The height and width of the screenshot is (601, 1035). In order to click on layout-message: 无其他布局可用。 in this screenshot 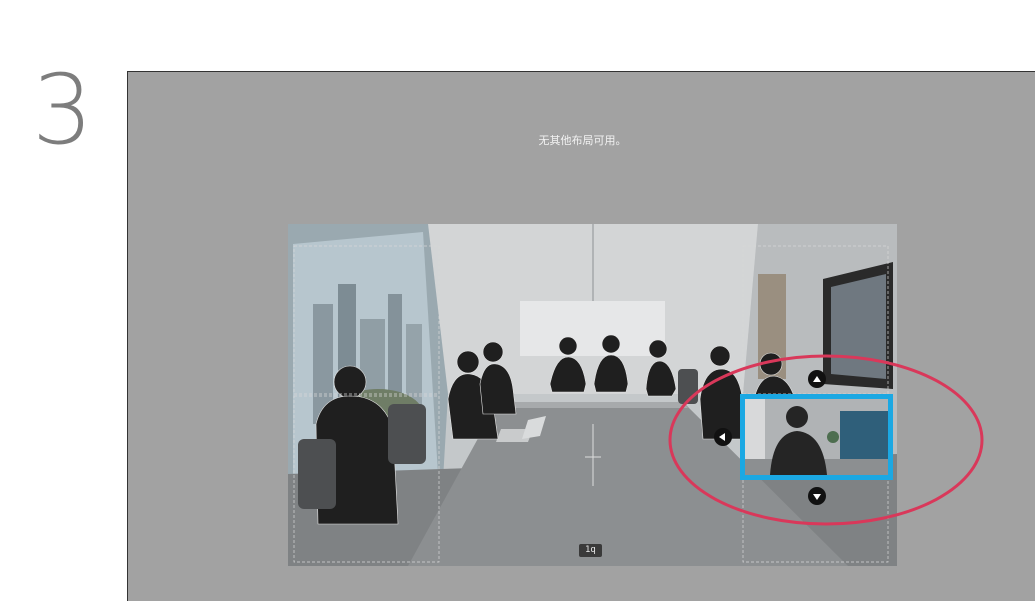, I will do `click(582, 140)`.